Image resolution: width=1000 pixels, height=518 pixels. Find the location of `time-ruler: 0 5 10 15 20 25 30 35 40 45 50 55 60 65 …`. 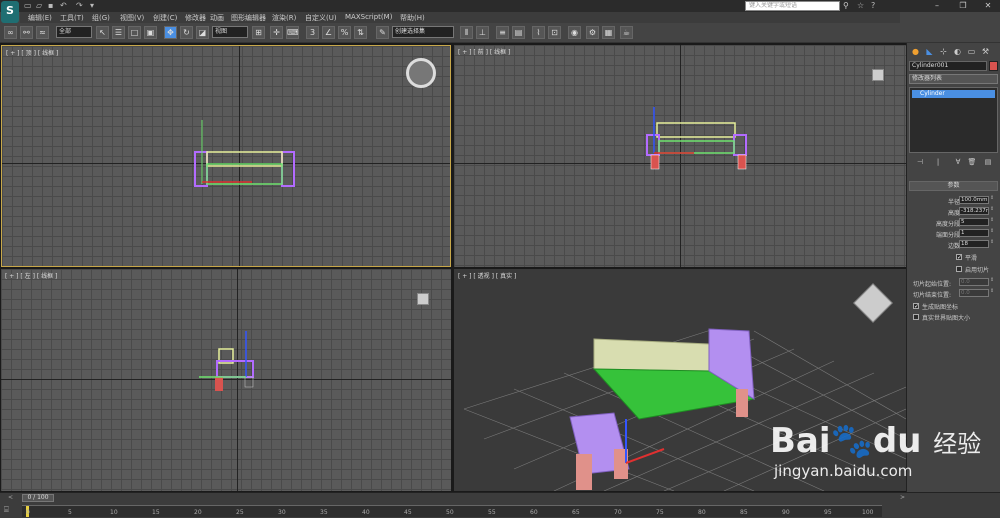

time-ruler: 0 5 10 15 20 25 30 35 40 45 50 55 60 65 … is located at coordinates (452, 511).